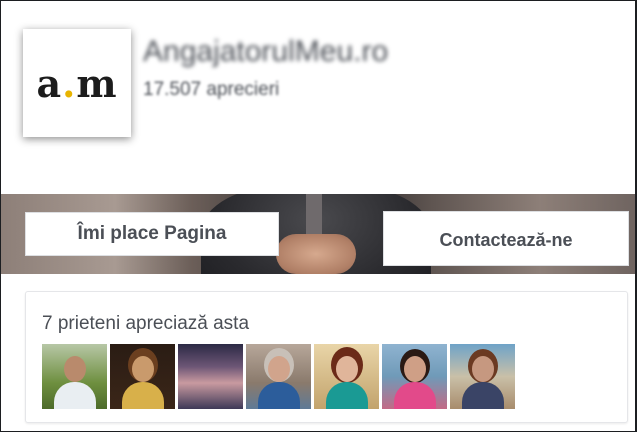 The image size is (637, 432). I want to click on friends-like-label: 7 prieteni apreciază asta, so click(146, 323).